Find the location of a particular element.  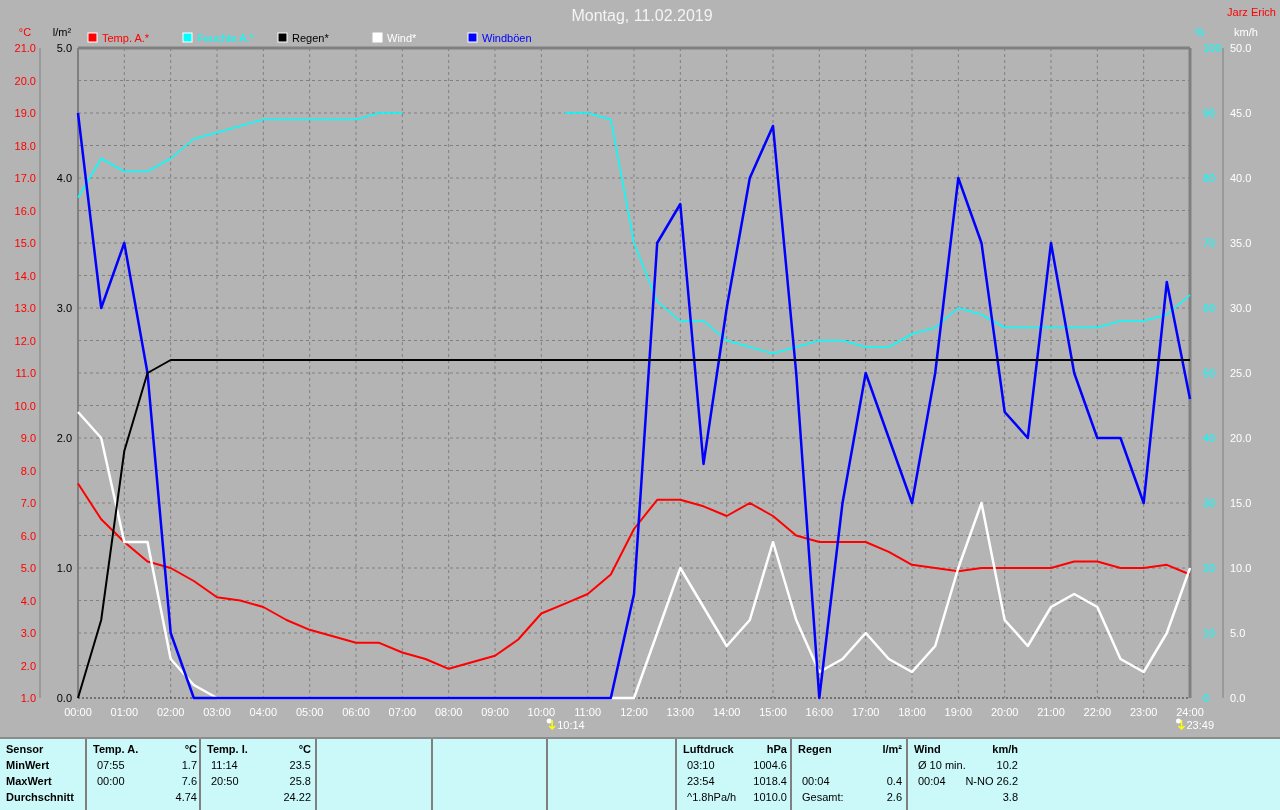

axis-unit: °C is located at coordinates (25, 32).